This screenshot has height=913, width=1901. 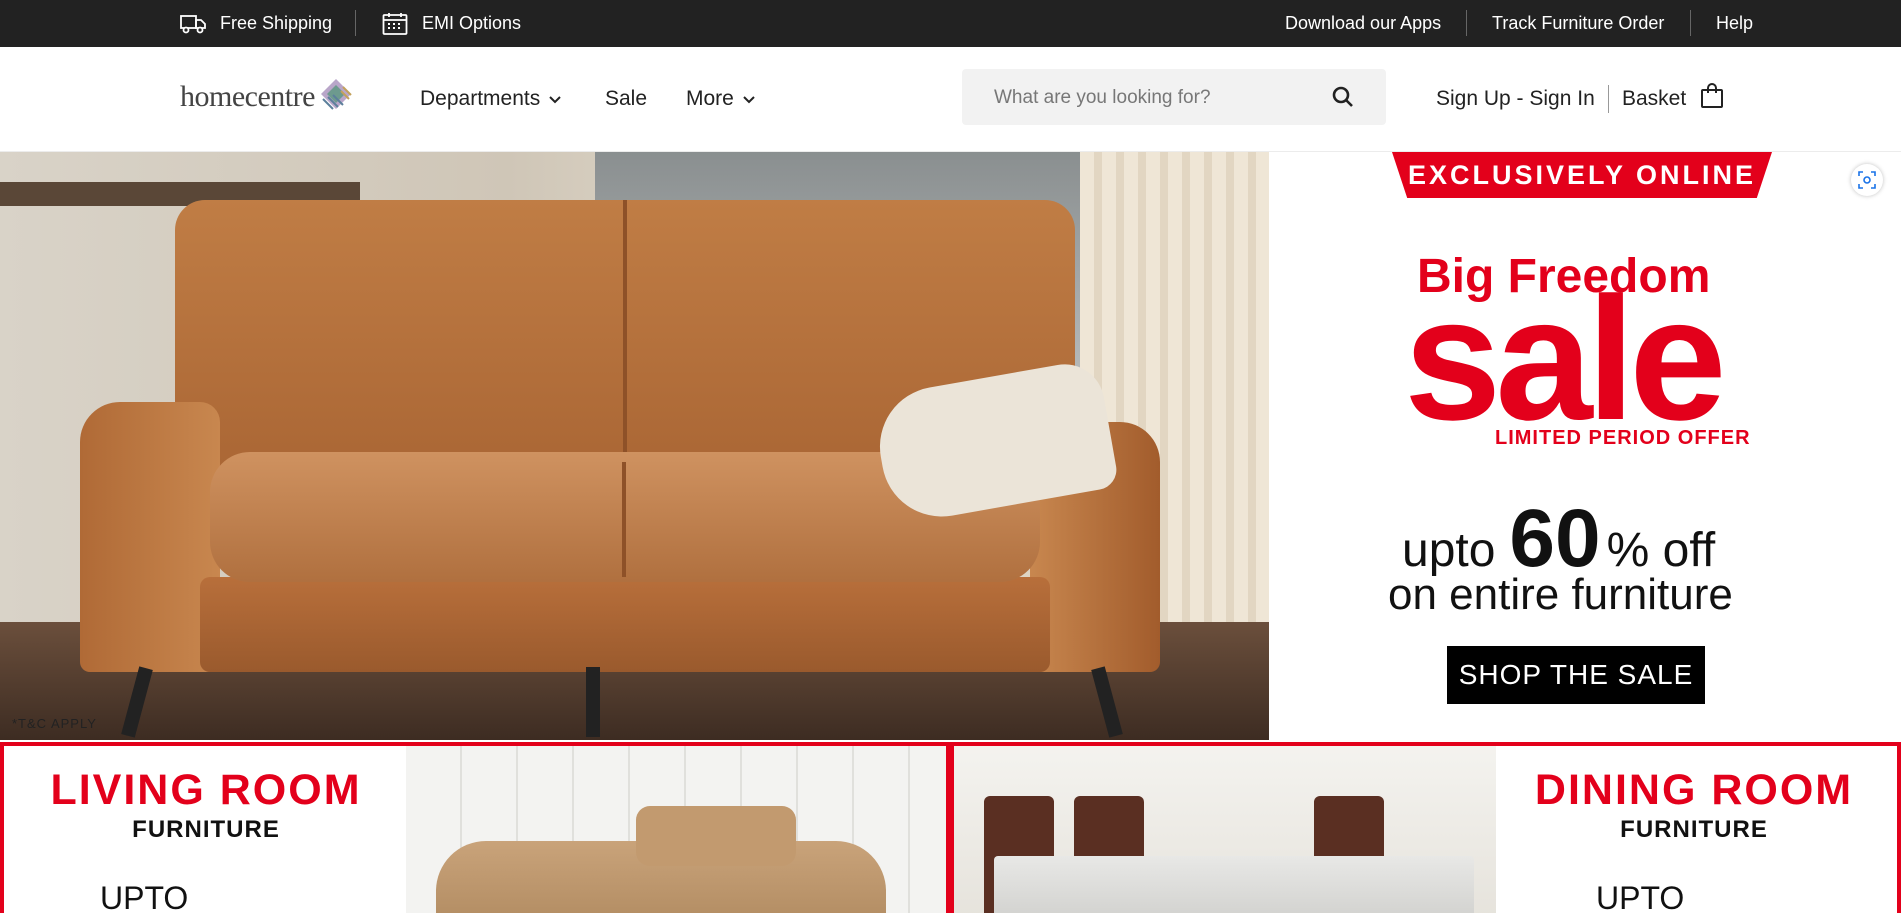 I want to click on emi-options-link: EMI Options, so click(x=451, y=23).